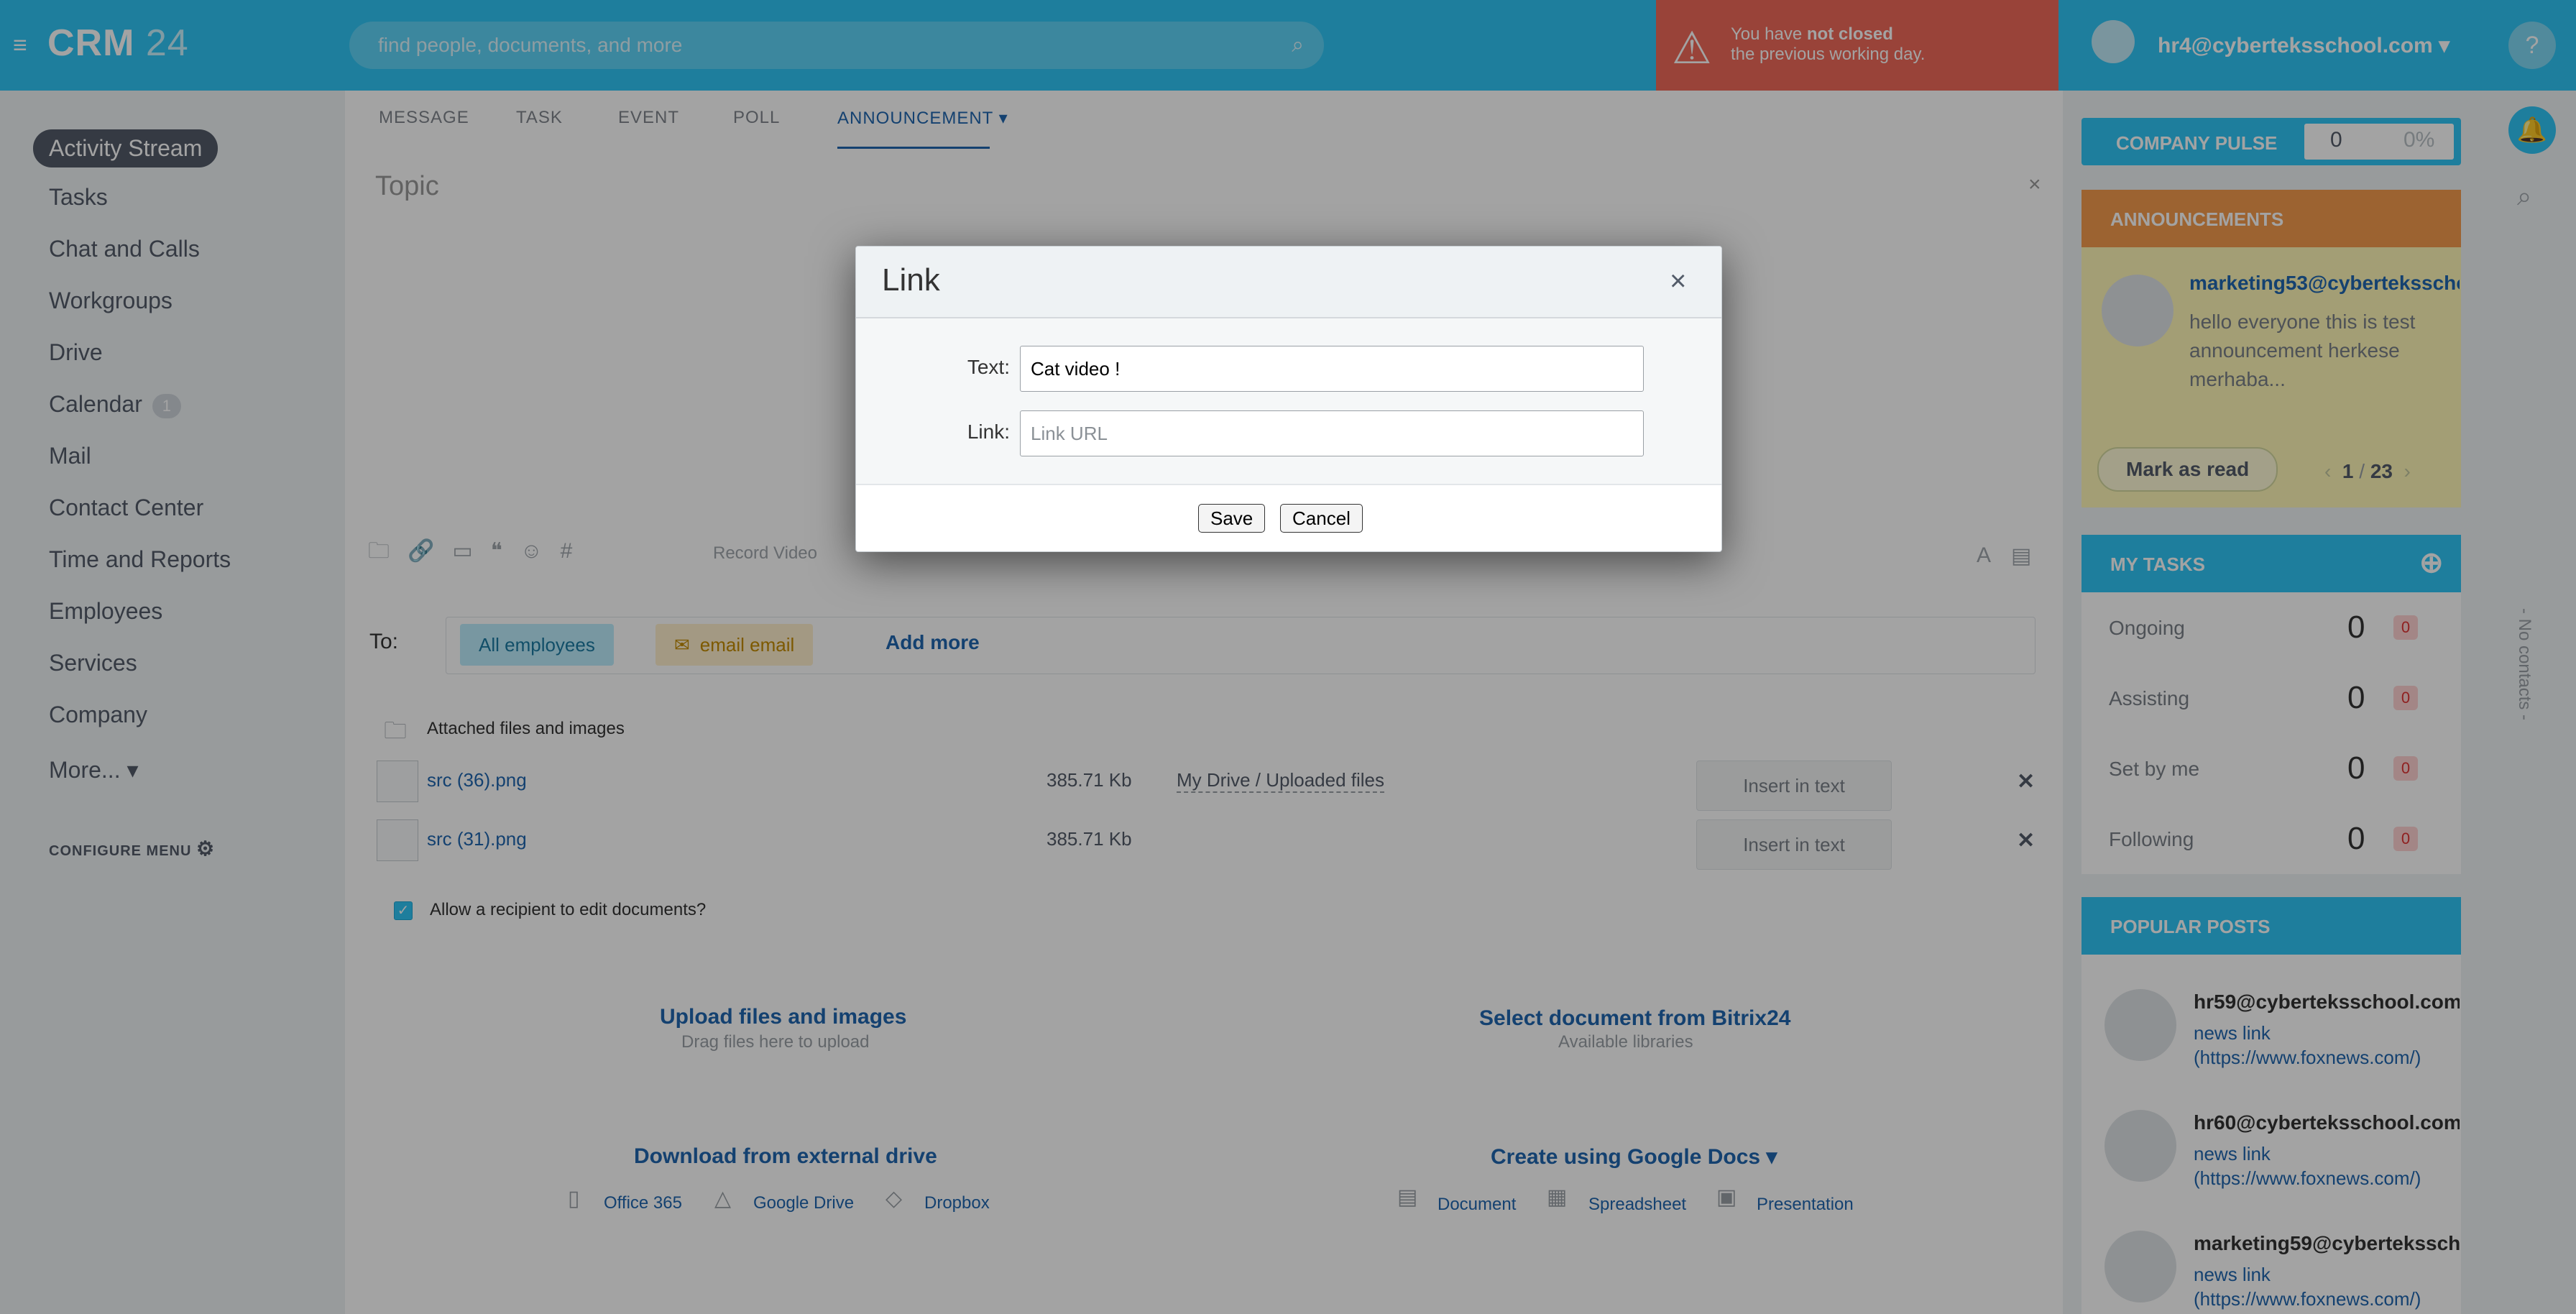 This screenshot has height=1314, width=2576. I want to click on dialog-header: Link ×, so click(1288, 283).